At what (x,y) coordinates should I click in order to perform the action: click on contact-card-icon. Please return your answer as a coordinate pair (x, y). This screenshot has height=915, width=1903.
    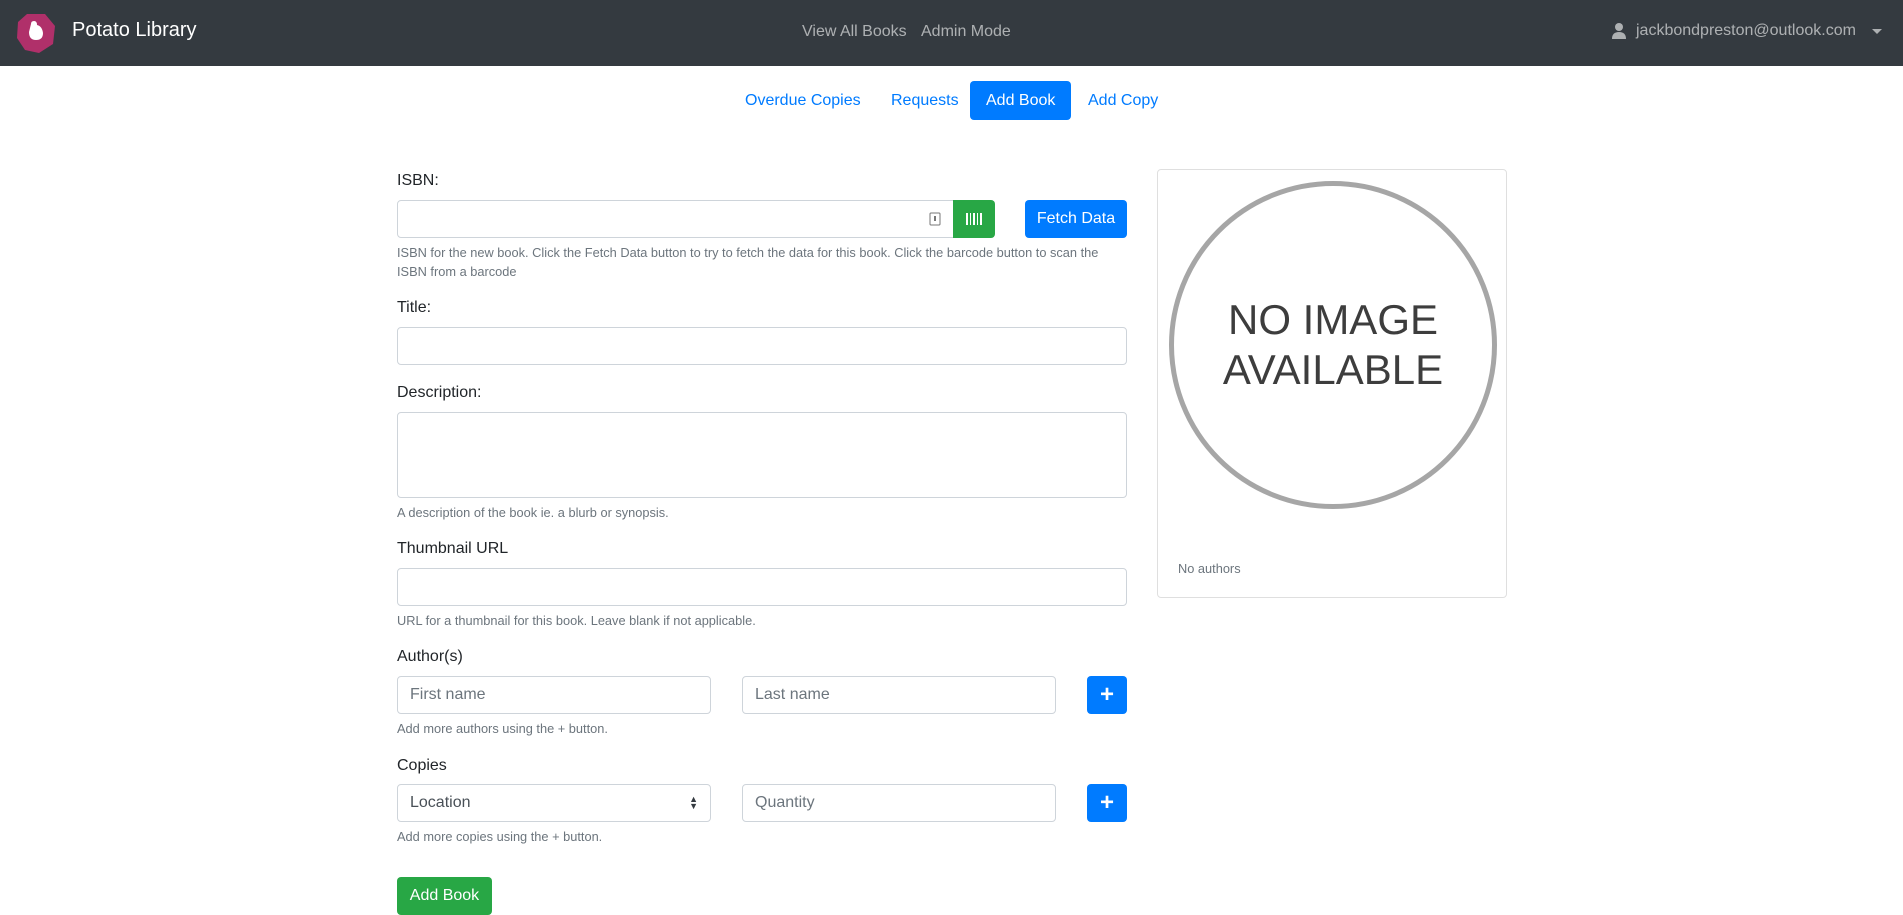
    Looking at the image, I should click on (935, 219).